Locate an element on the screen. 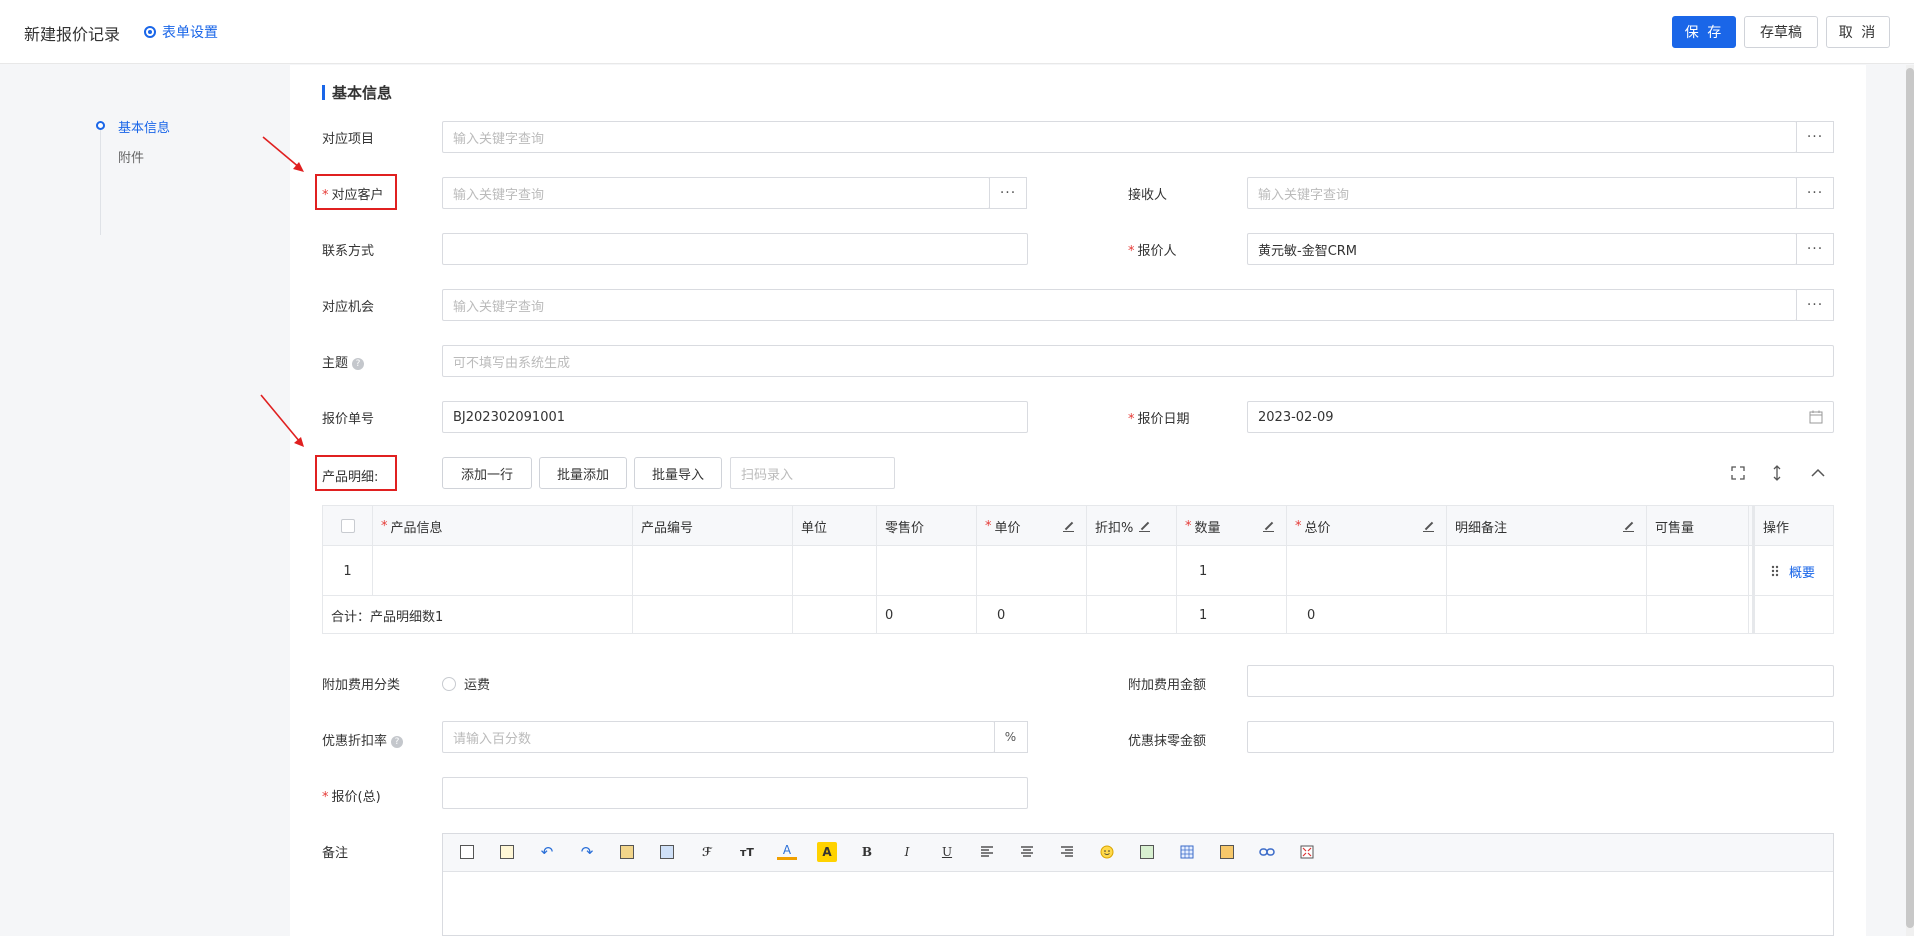 Image resolution: width=1914 pixels, height=936 pixels. scrollbar-thumb is located at coordinates (1910, 498).